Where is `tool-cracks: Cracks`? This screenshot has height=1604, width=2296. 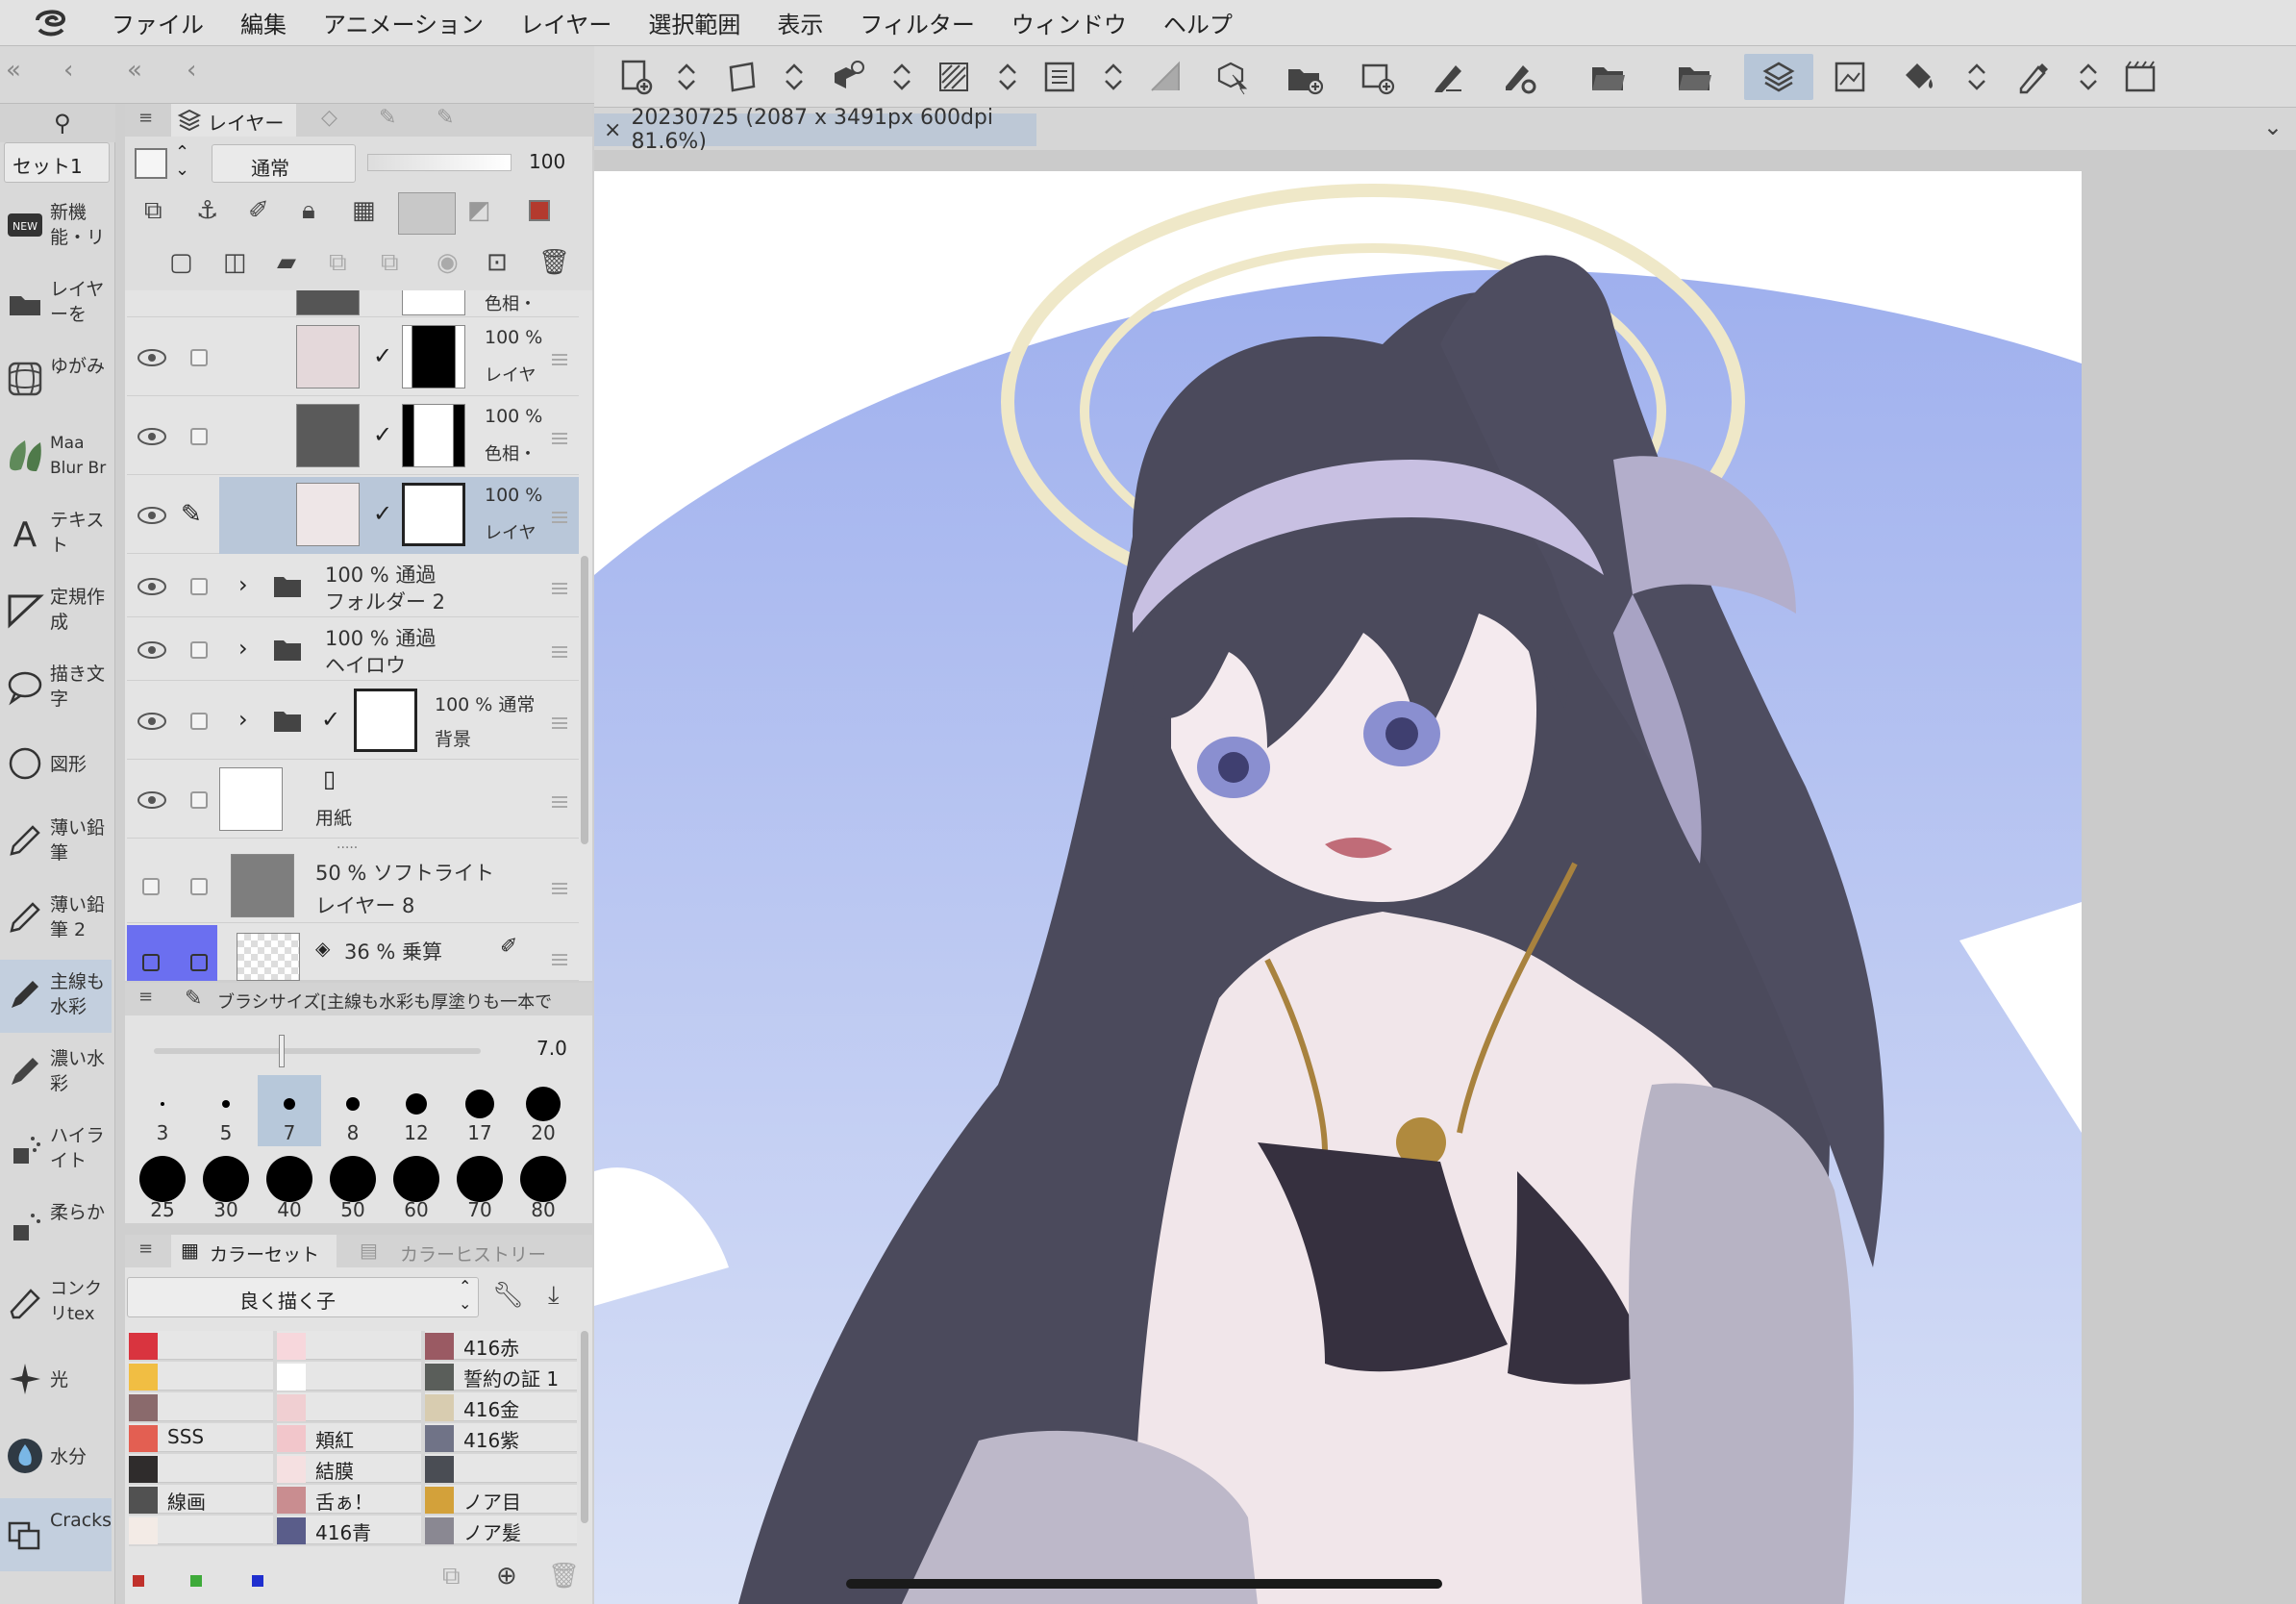 tool-cracks: Cracks is located at coordinates (56, 1534).